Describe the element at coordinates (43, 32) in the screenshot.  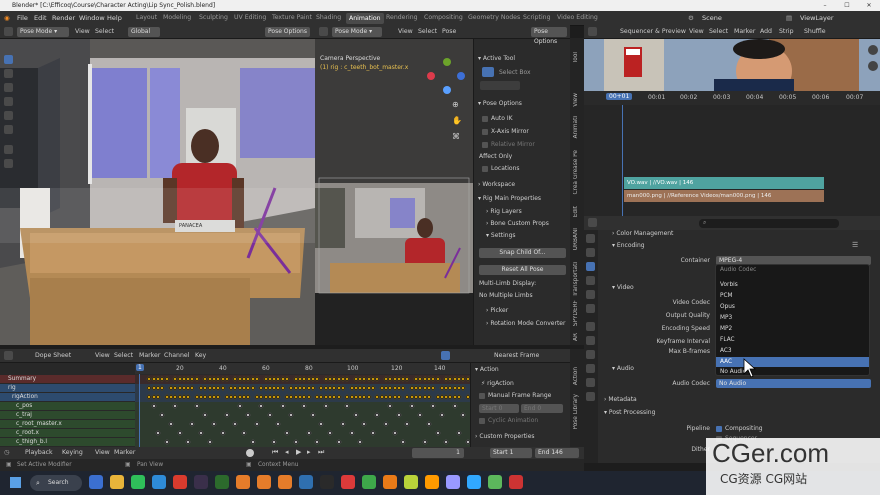
I see `mode-dropdown: Pose Mode ▾` at that location.